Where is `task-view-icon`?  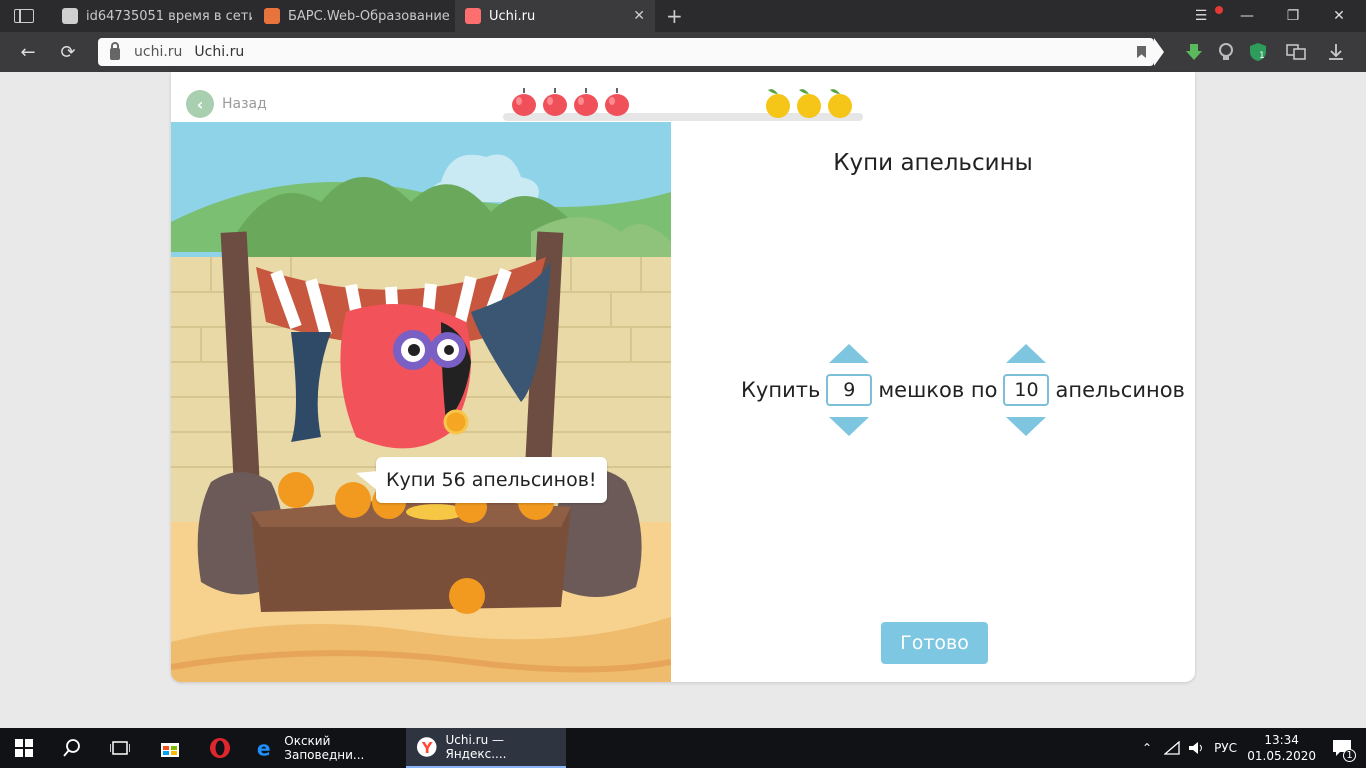 task-view-icon is located at coordinates (120, 748).